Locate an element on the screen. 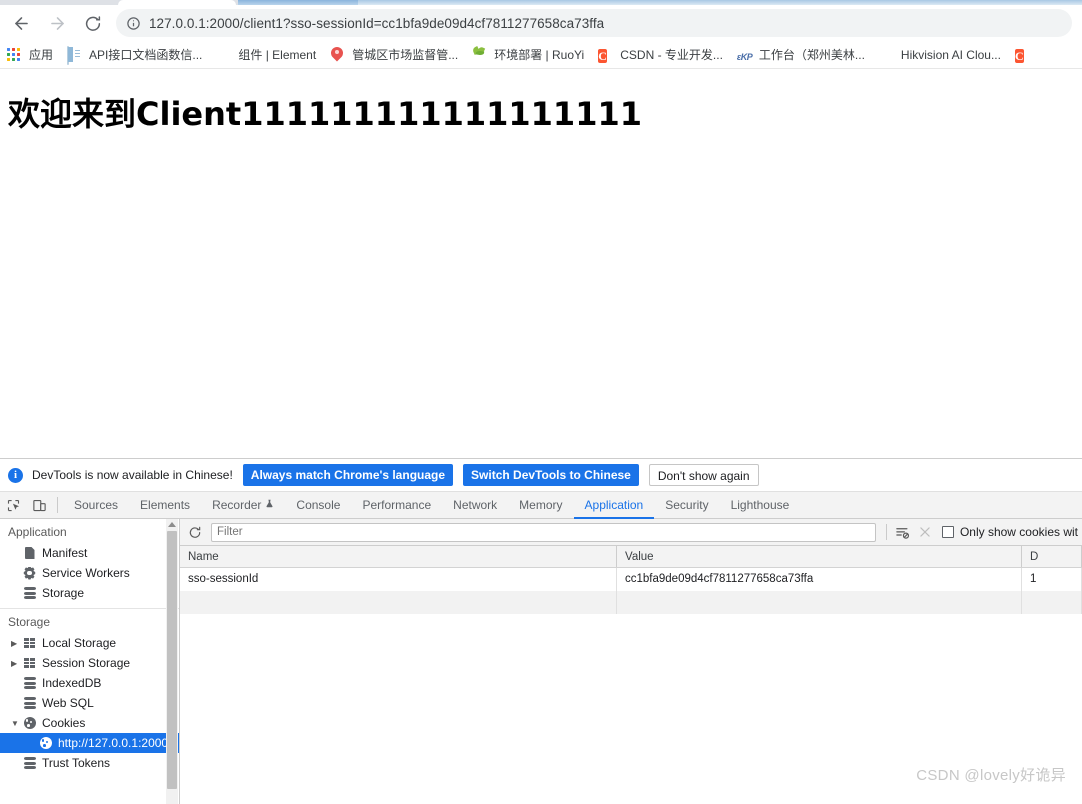 This screenshot has width=1082, height=804. cookies-toolbar: Only show cookies wit is located at coordinates (631, 532).